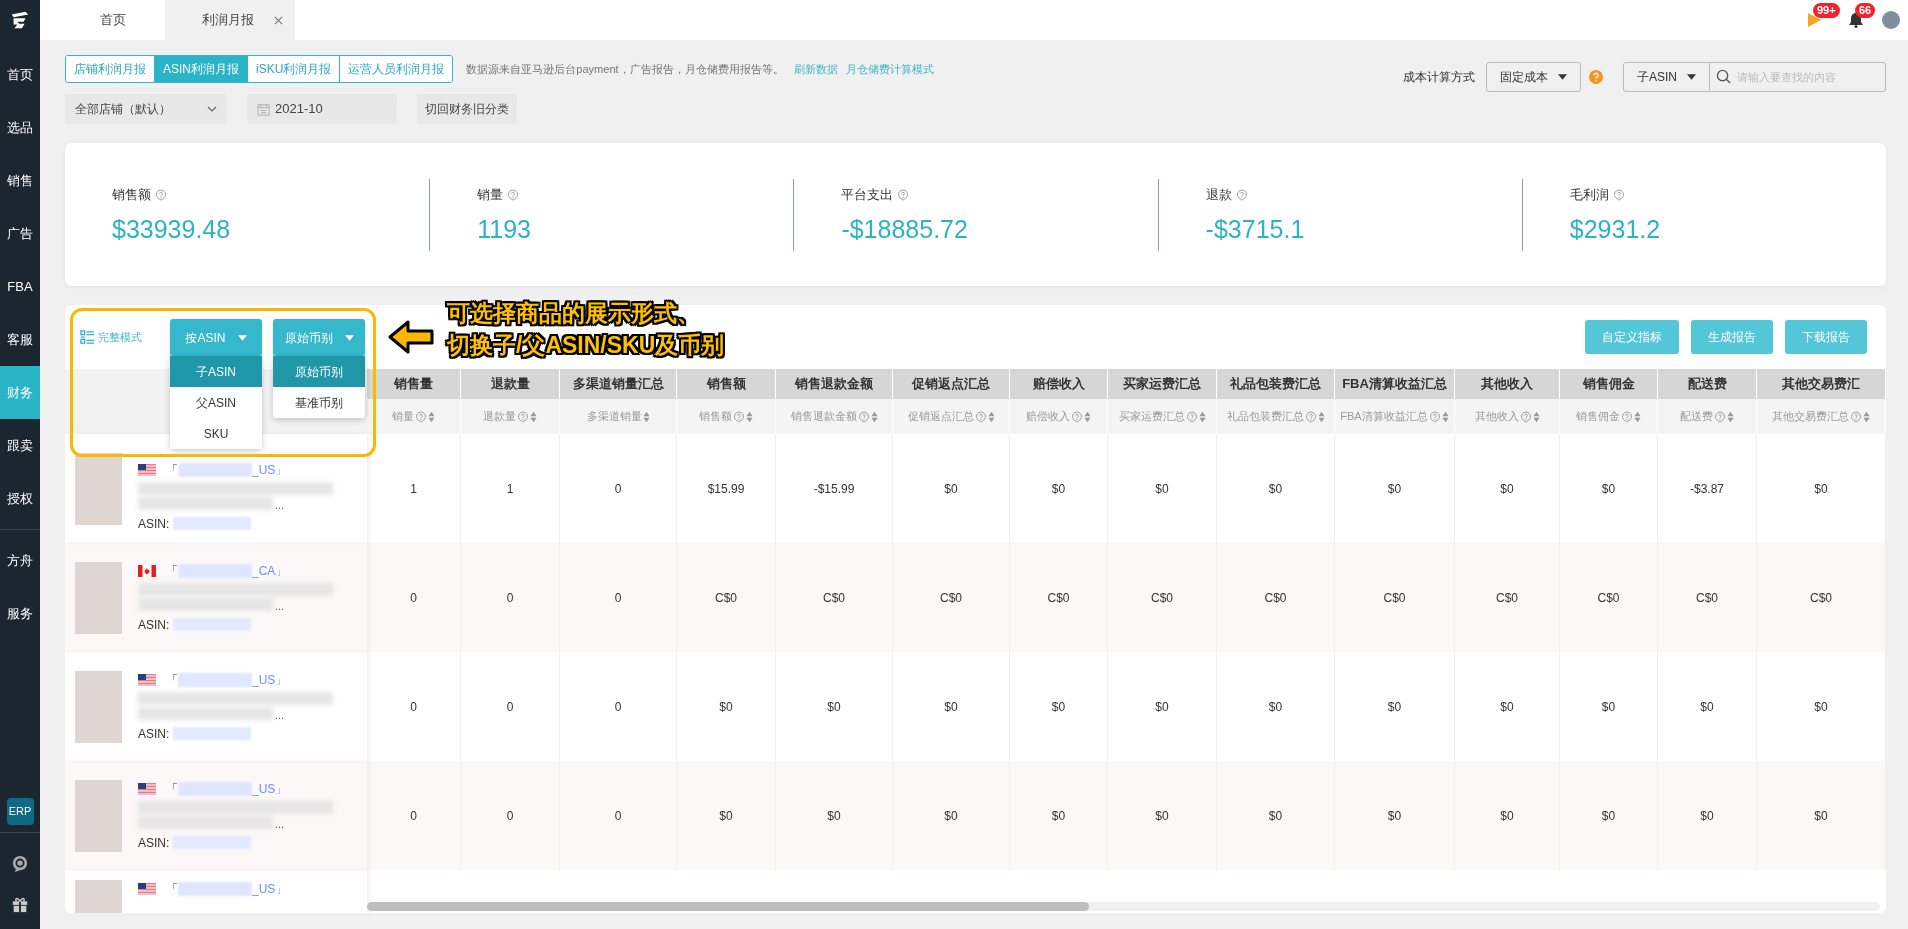 This screenshot has height=929, width=1908. I want to click on column-subheader: 退款量, so click(499, 417).